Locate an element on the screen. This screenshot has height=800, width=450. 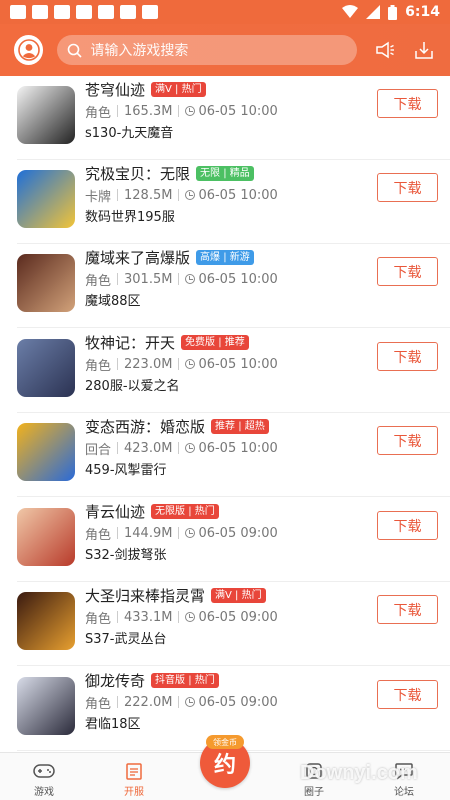
search-placeholder: 请输入游戏搜索 is located at coordinates (139, 51).